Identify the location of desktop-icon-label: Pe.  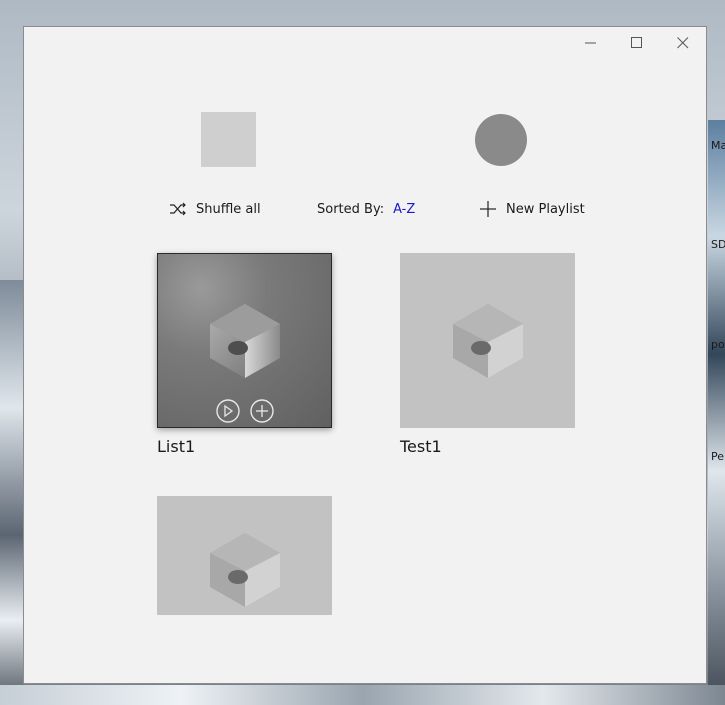
(718, 456).